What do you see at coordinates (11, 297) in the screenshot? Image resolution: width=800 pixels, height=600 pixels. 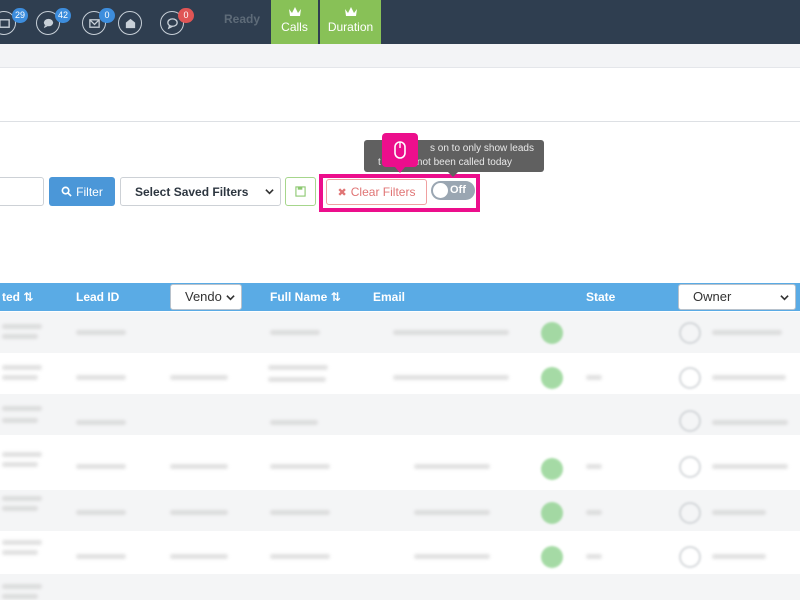 I see `col-created-label: ted` at bounding box center [11, 297].